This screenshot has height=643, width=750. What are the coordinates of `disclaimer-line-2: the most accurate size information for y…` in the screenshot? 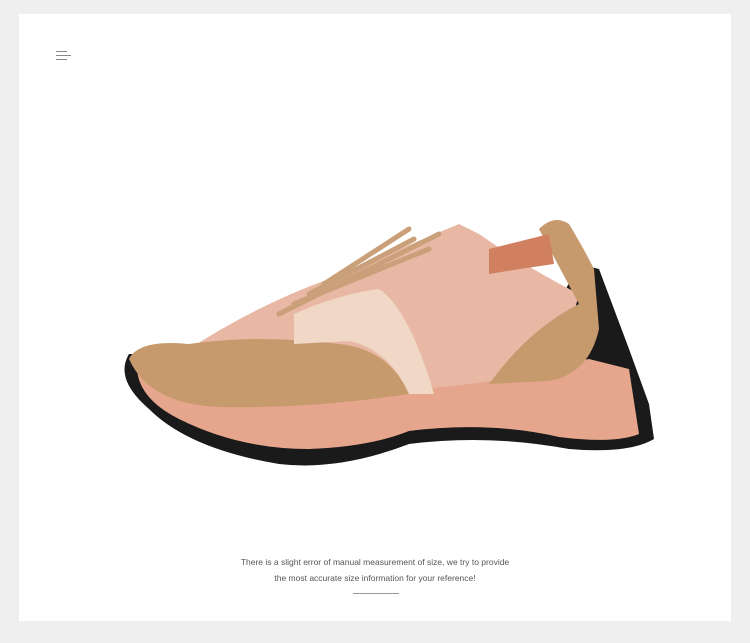 It's located at (375, 578).